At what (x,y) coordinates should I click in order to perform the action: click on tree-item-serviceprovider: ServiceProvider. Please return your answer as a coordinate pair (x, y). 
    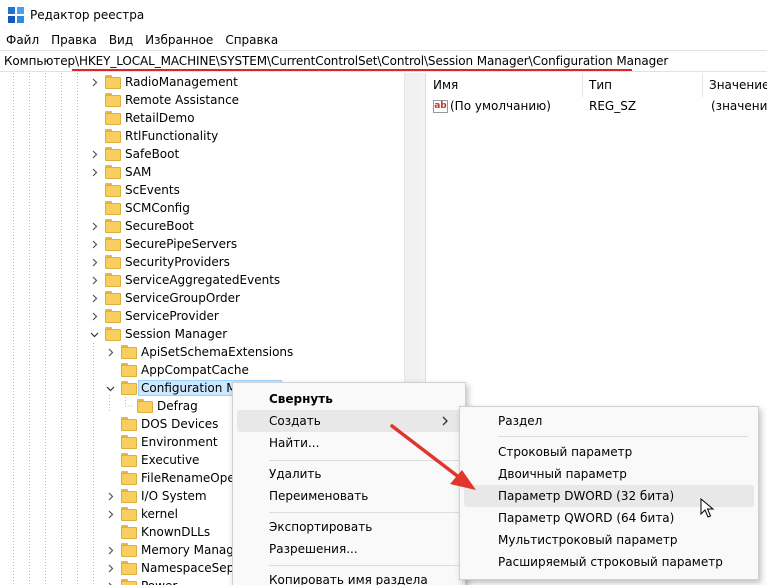
    Looking at the image, I should click on (154, 316).